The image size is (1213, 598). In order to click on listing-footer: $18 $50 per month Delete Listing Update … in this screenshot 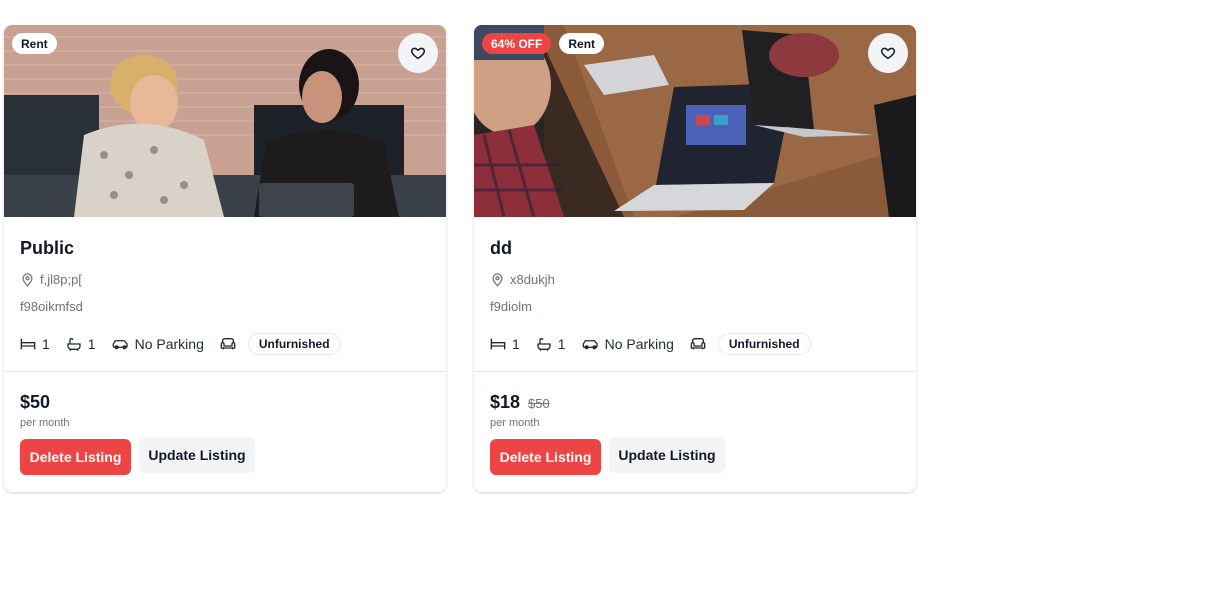, I will do `click(695, 423)`.